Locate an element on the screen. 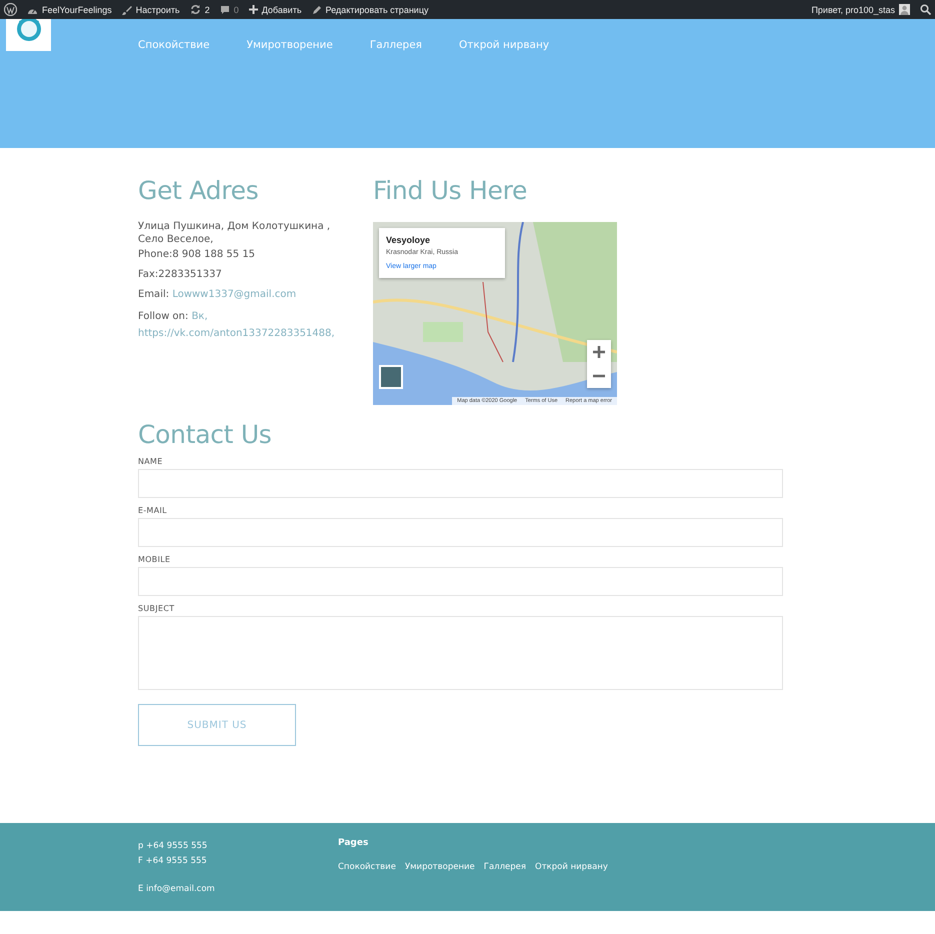  place-name: Vesyoloye is located at coordinates (409, 240).